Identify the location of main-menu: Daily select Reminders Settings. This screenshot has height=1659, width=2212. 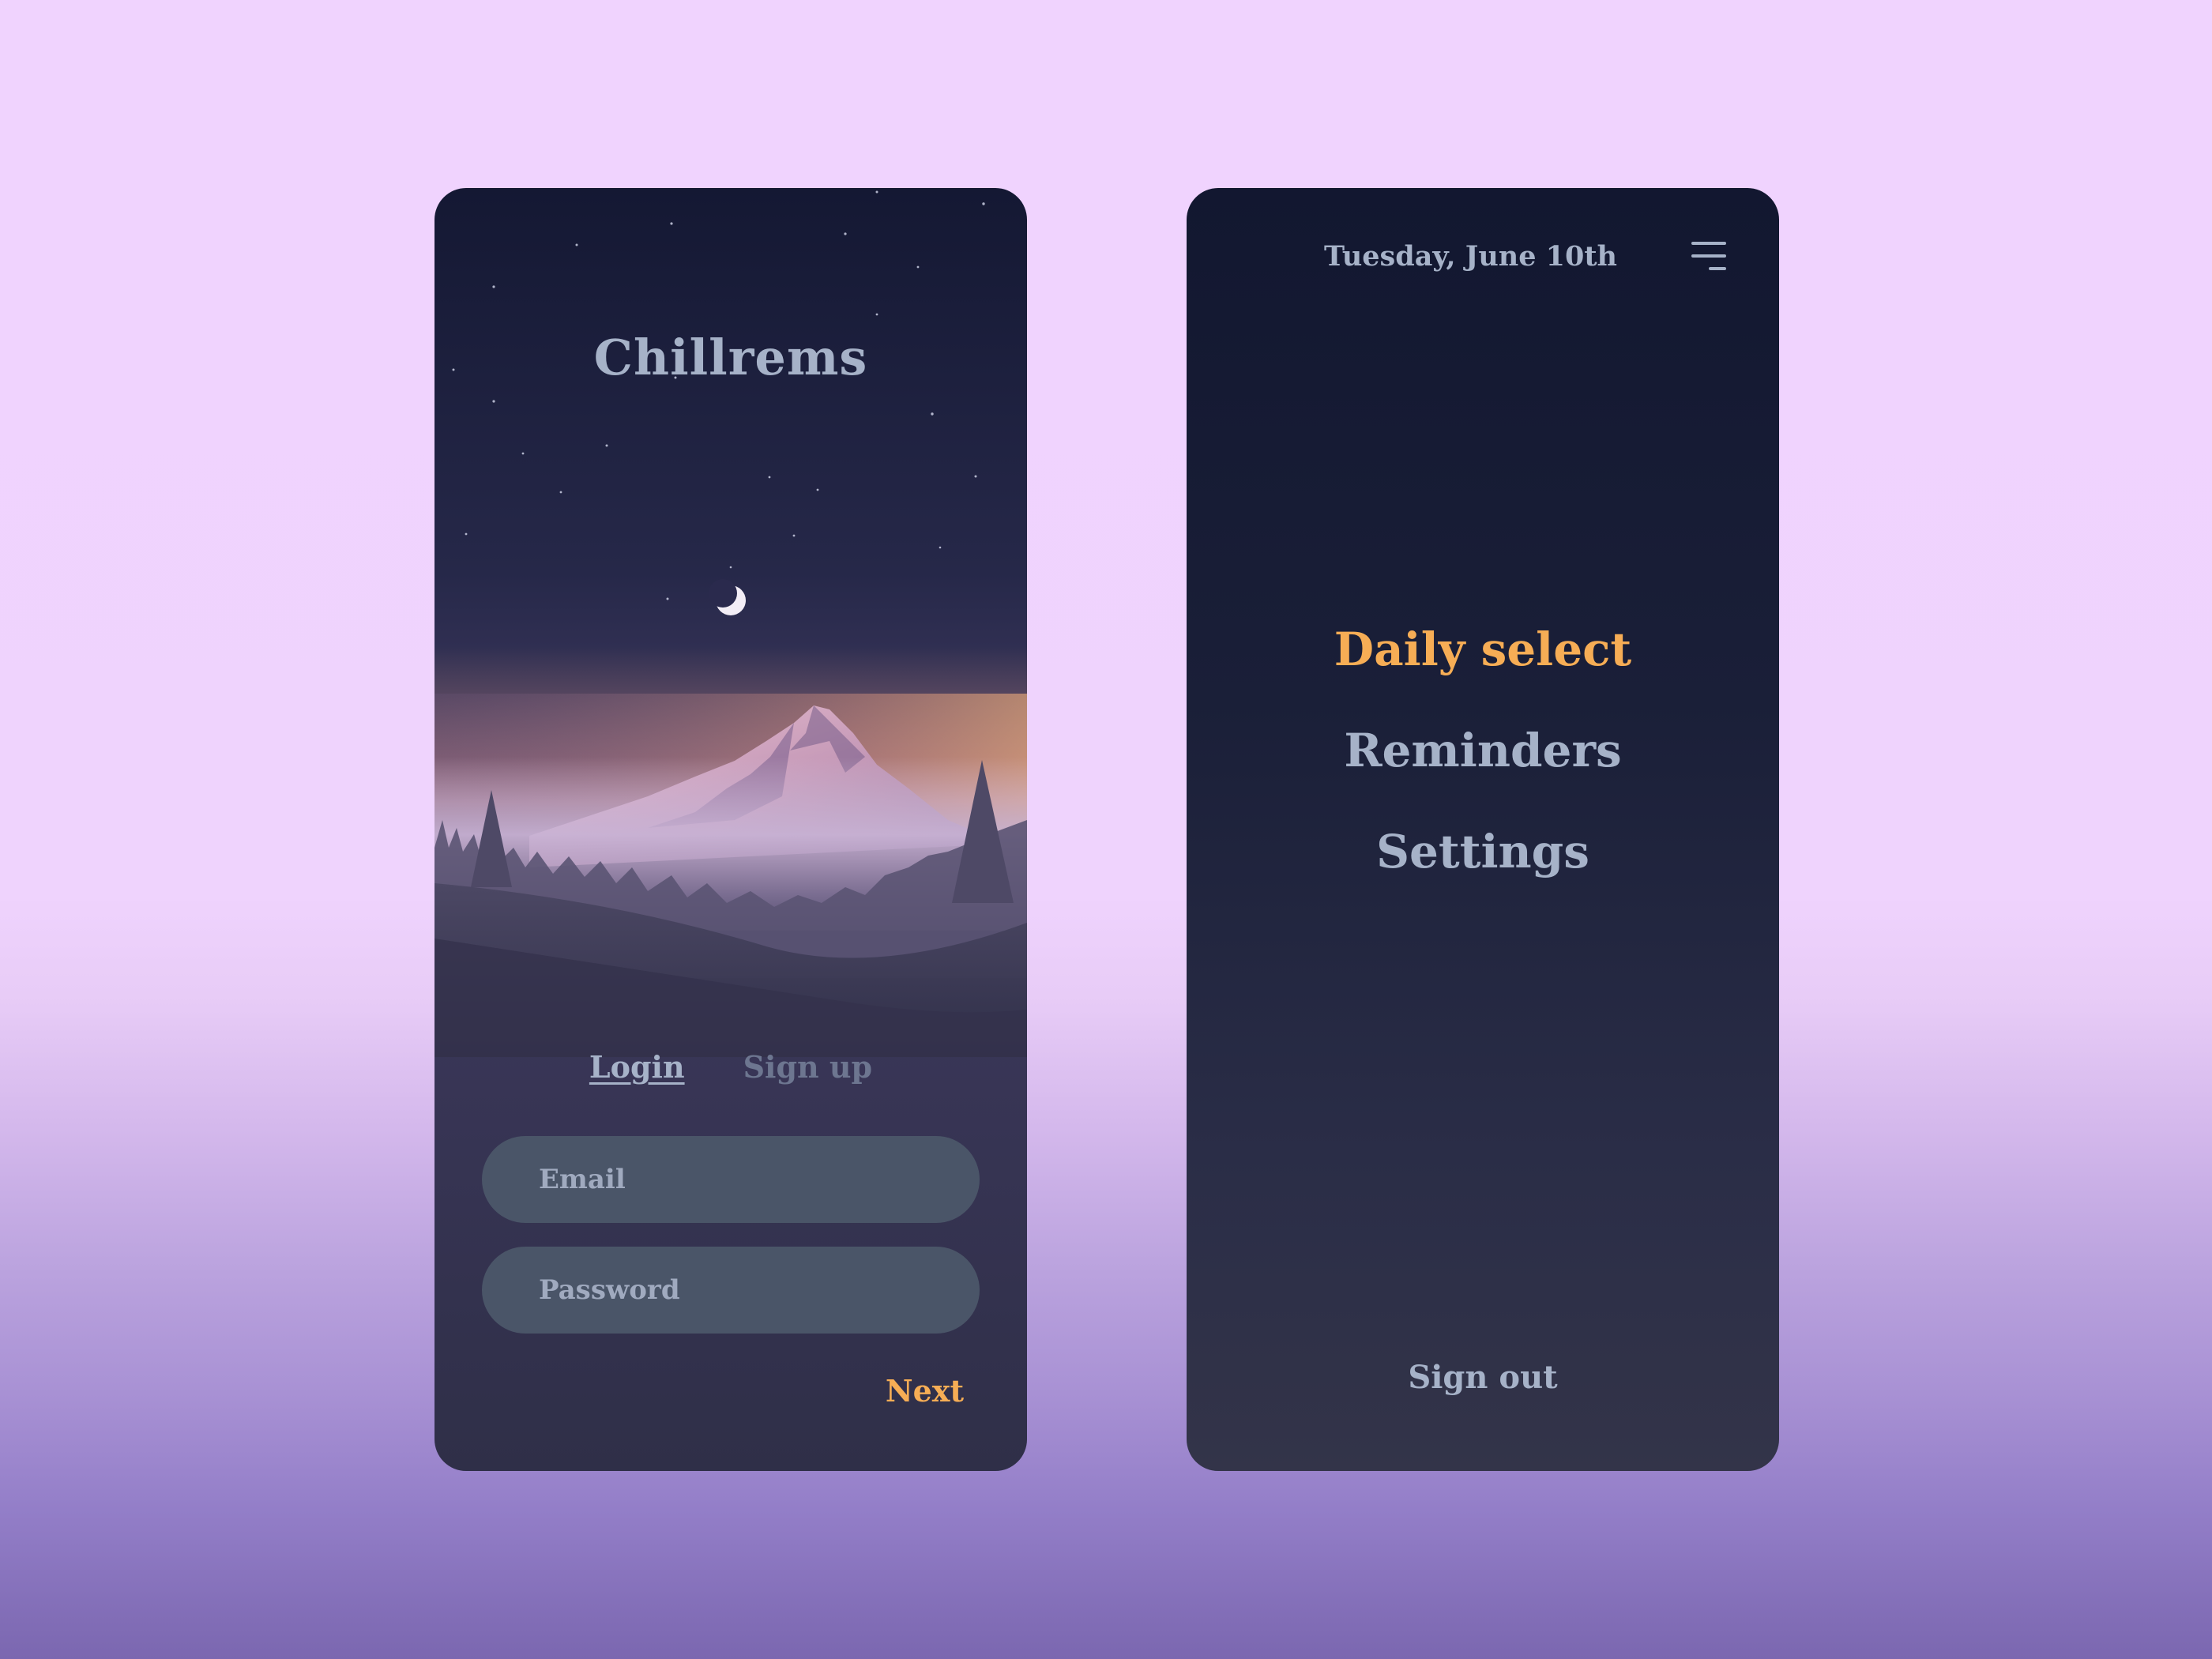
(1483, 751).